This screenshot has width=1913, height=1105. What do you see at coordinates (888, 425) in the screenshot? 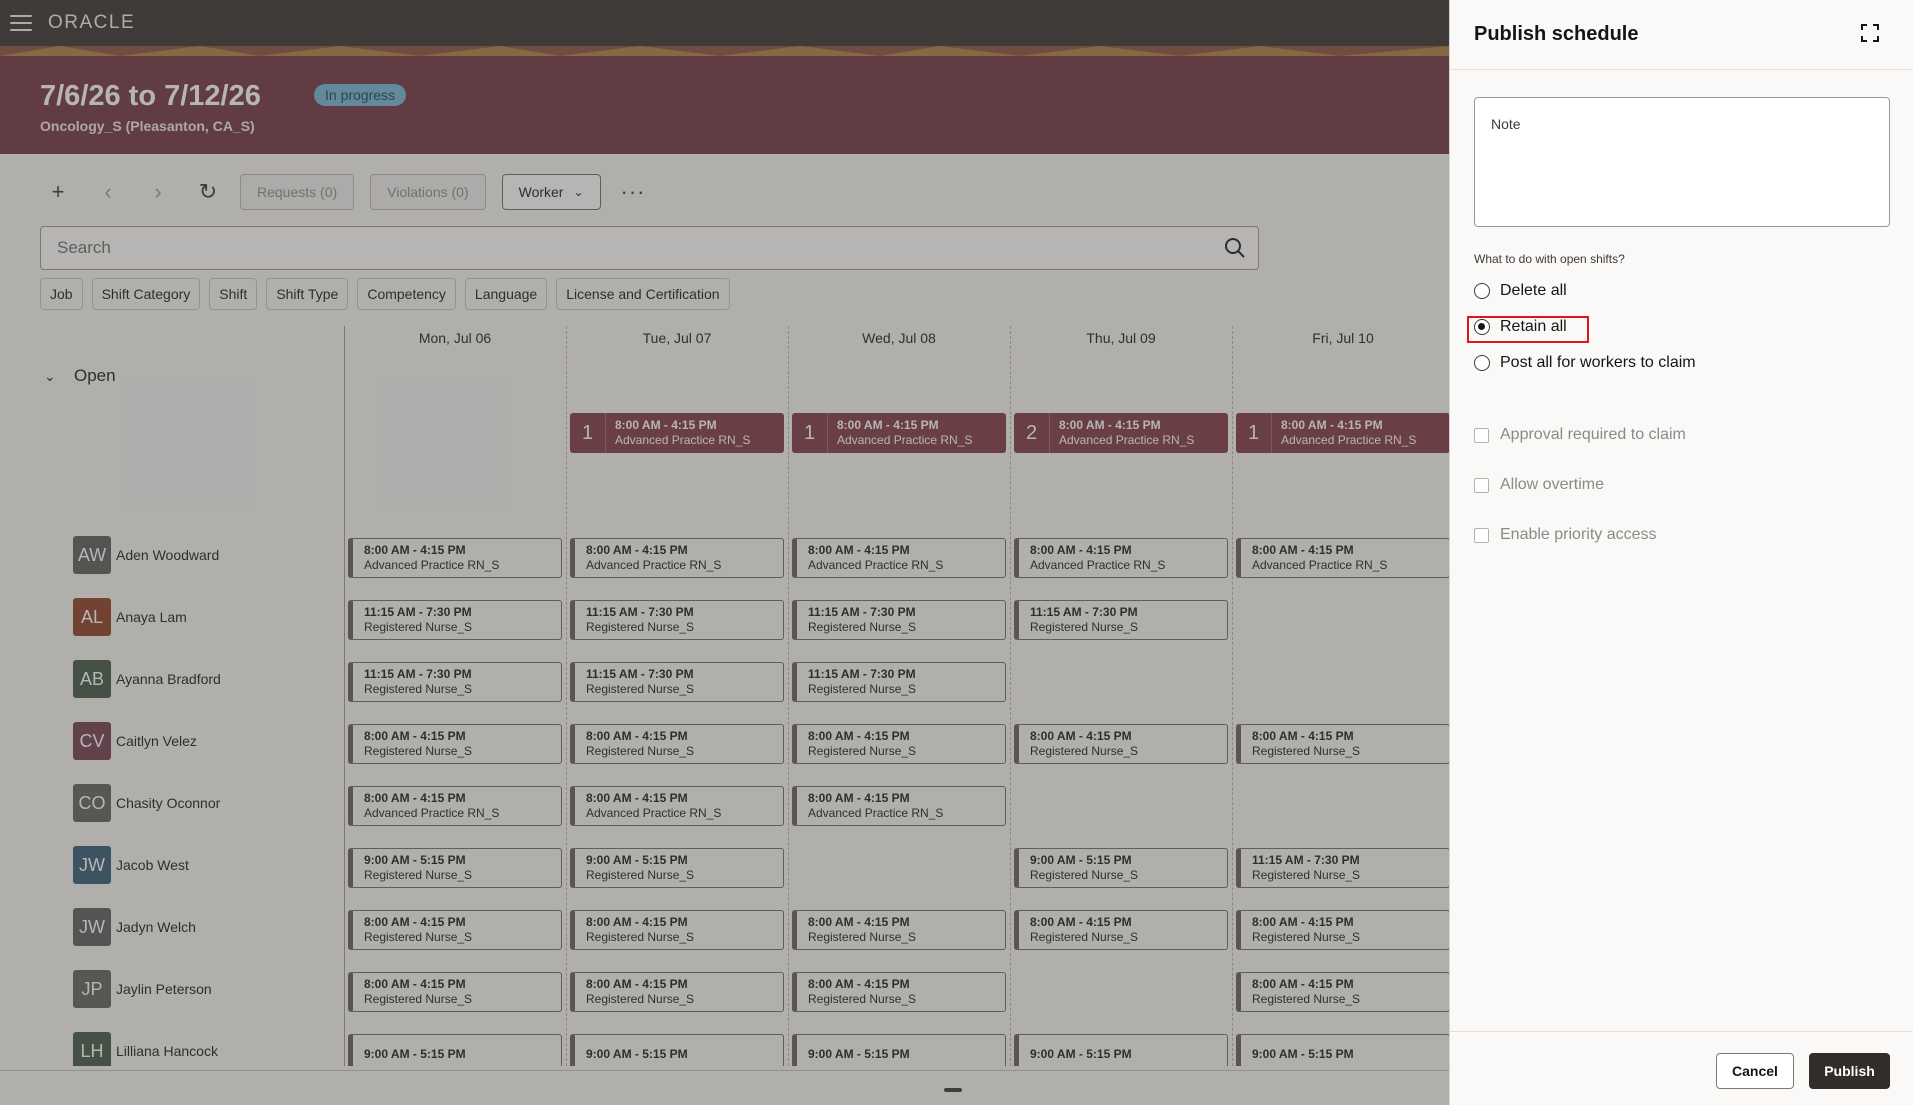
I see `open-shift-time: 8:00 AM - 4:15 PM` at bounding box center [888, 425].